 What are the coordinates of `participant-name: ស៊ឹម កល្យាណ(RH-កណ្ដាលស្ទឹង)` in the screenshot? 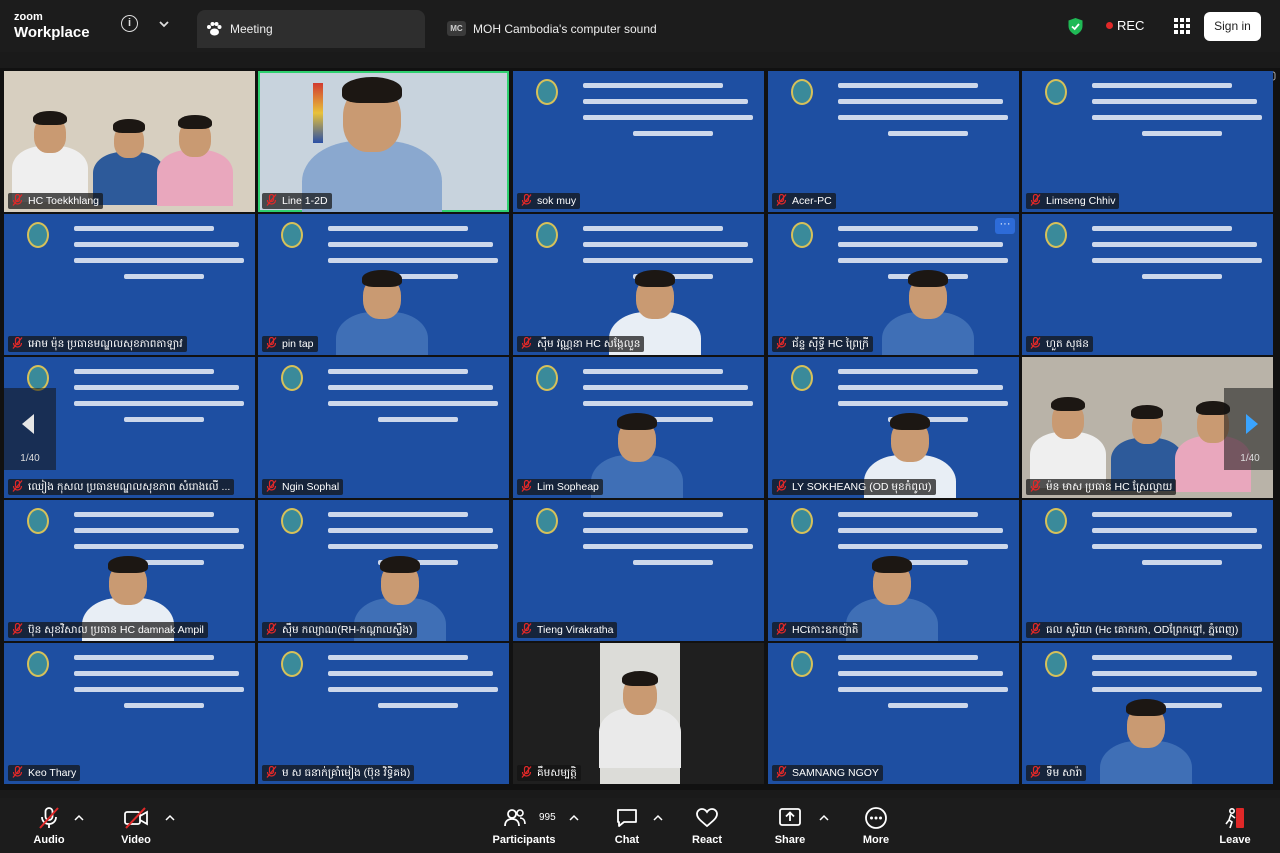 It's located at (347, 630).